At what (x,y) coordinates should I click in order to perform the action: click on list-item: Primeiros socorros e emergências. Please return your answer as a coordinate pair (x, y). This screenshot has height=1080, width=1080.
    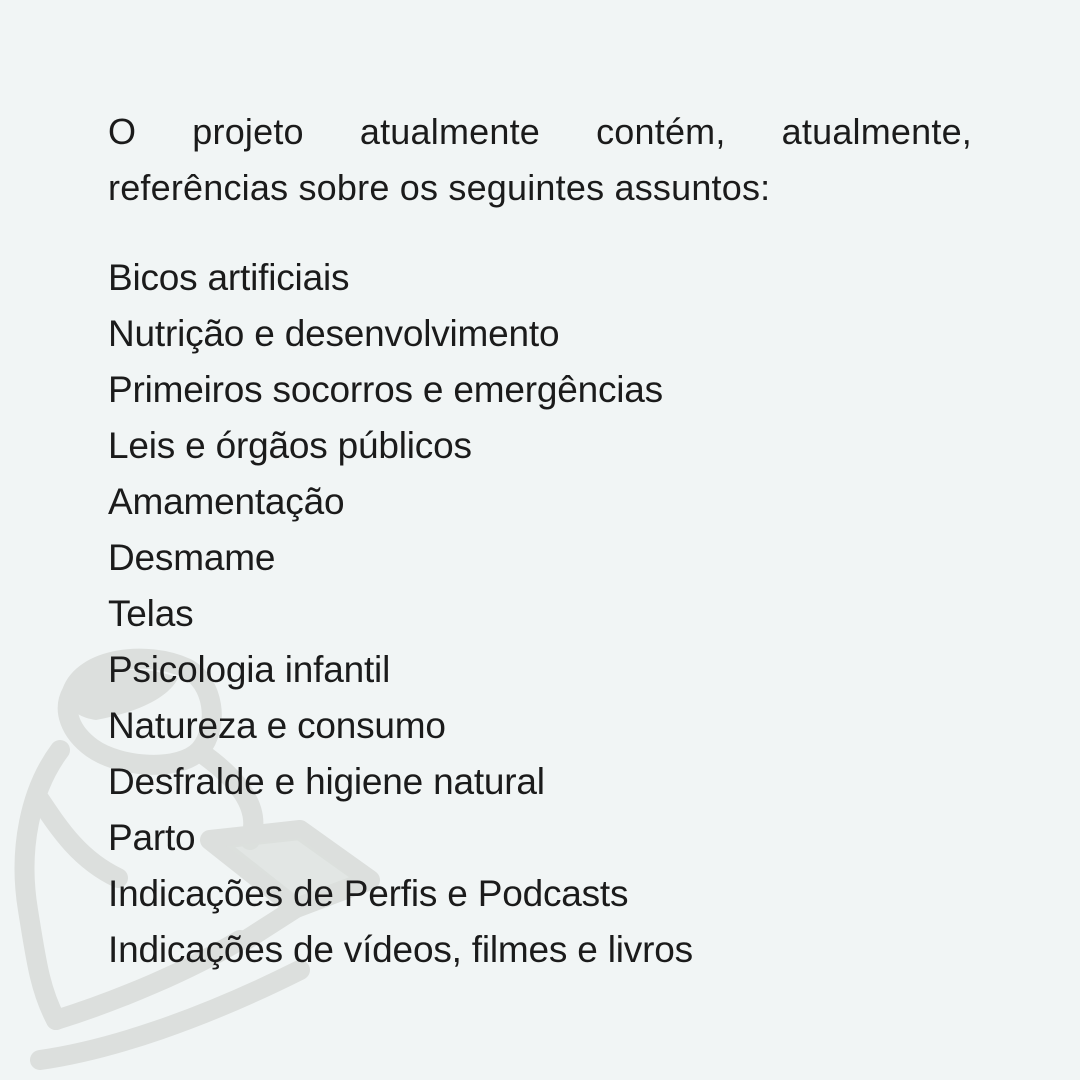
    Looking at the image, I should click on (385, 389).